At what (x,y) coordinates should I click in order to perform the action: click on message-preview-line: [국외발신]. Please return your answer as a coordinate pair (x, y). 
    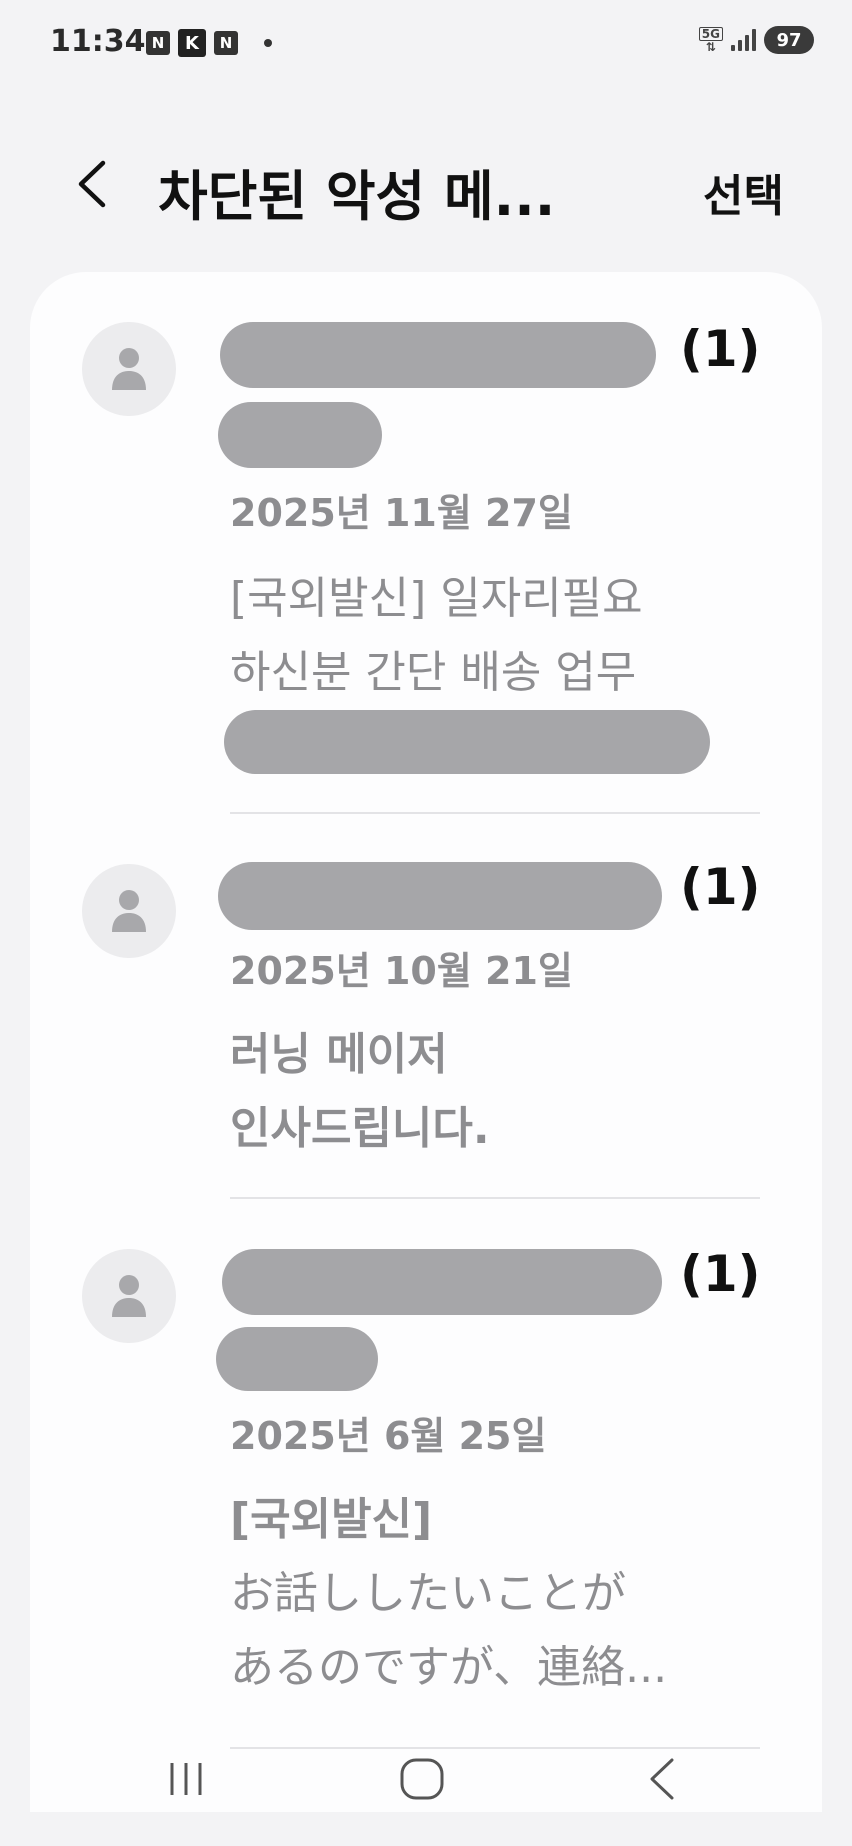
    Looking at the image, I should click on (331, 1519).